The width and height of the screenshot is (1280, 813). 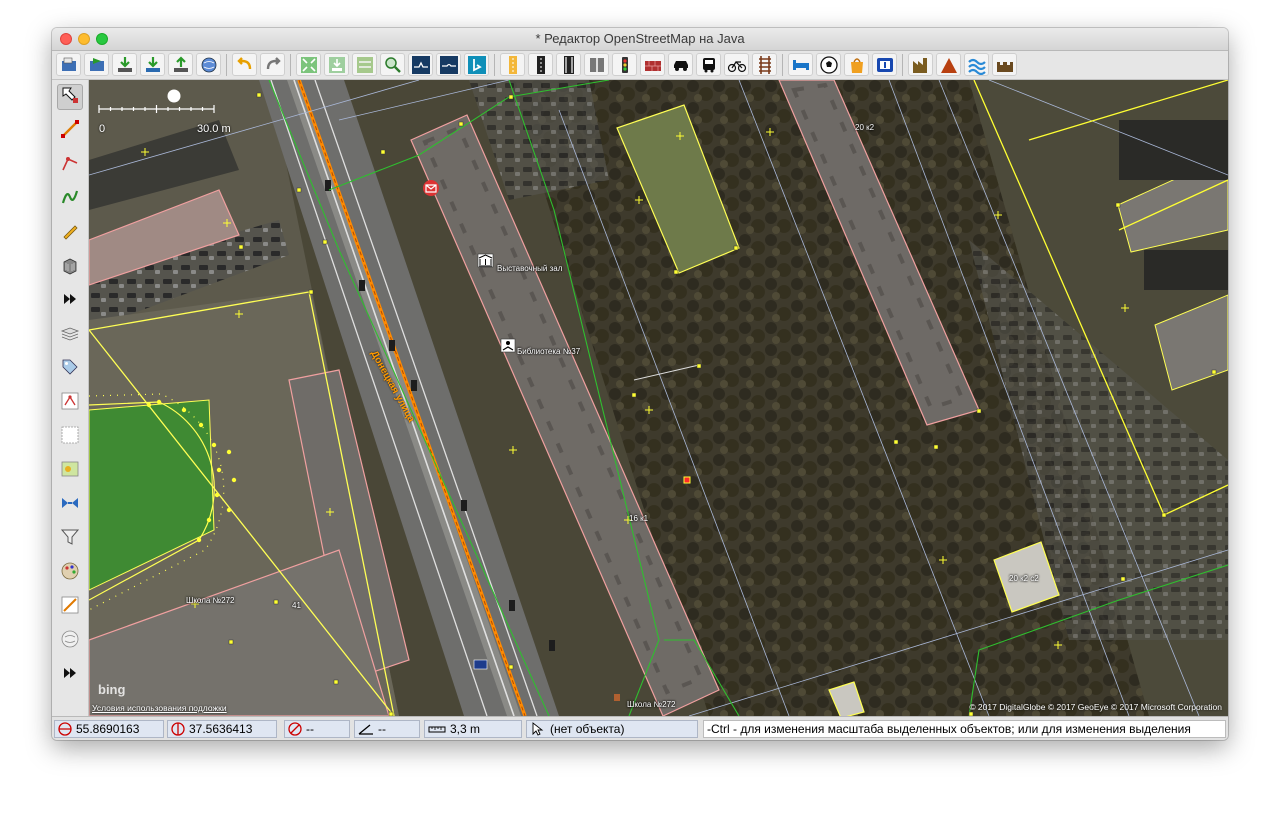 I want to click on layers-panel-icon, so click(x=70, y=335).